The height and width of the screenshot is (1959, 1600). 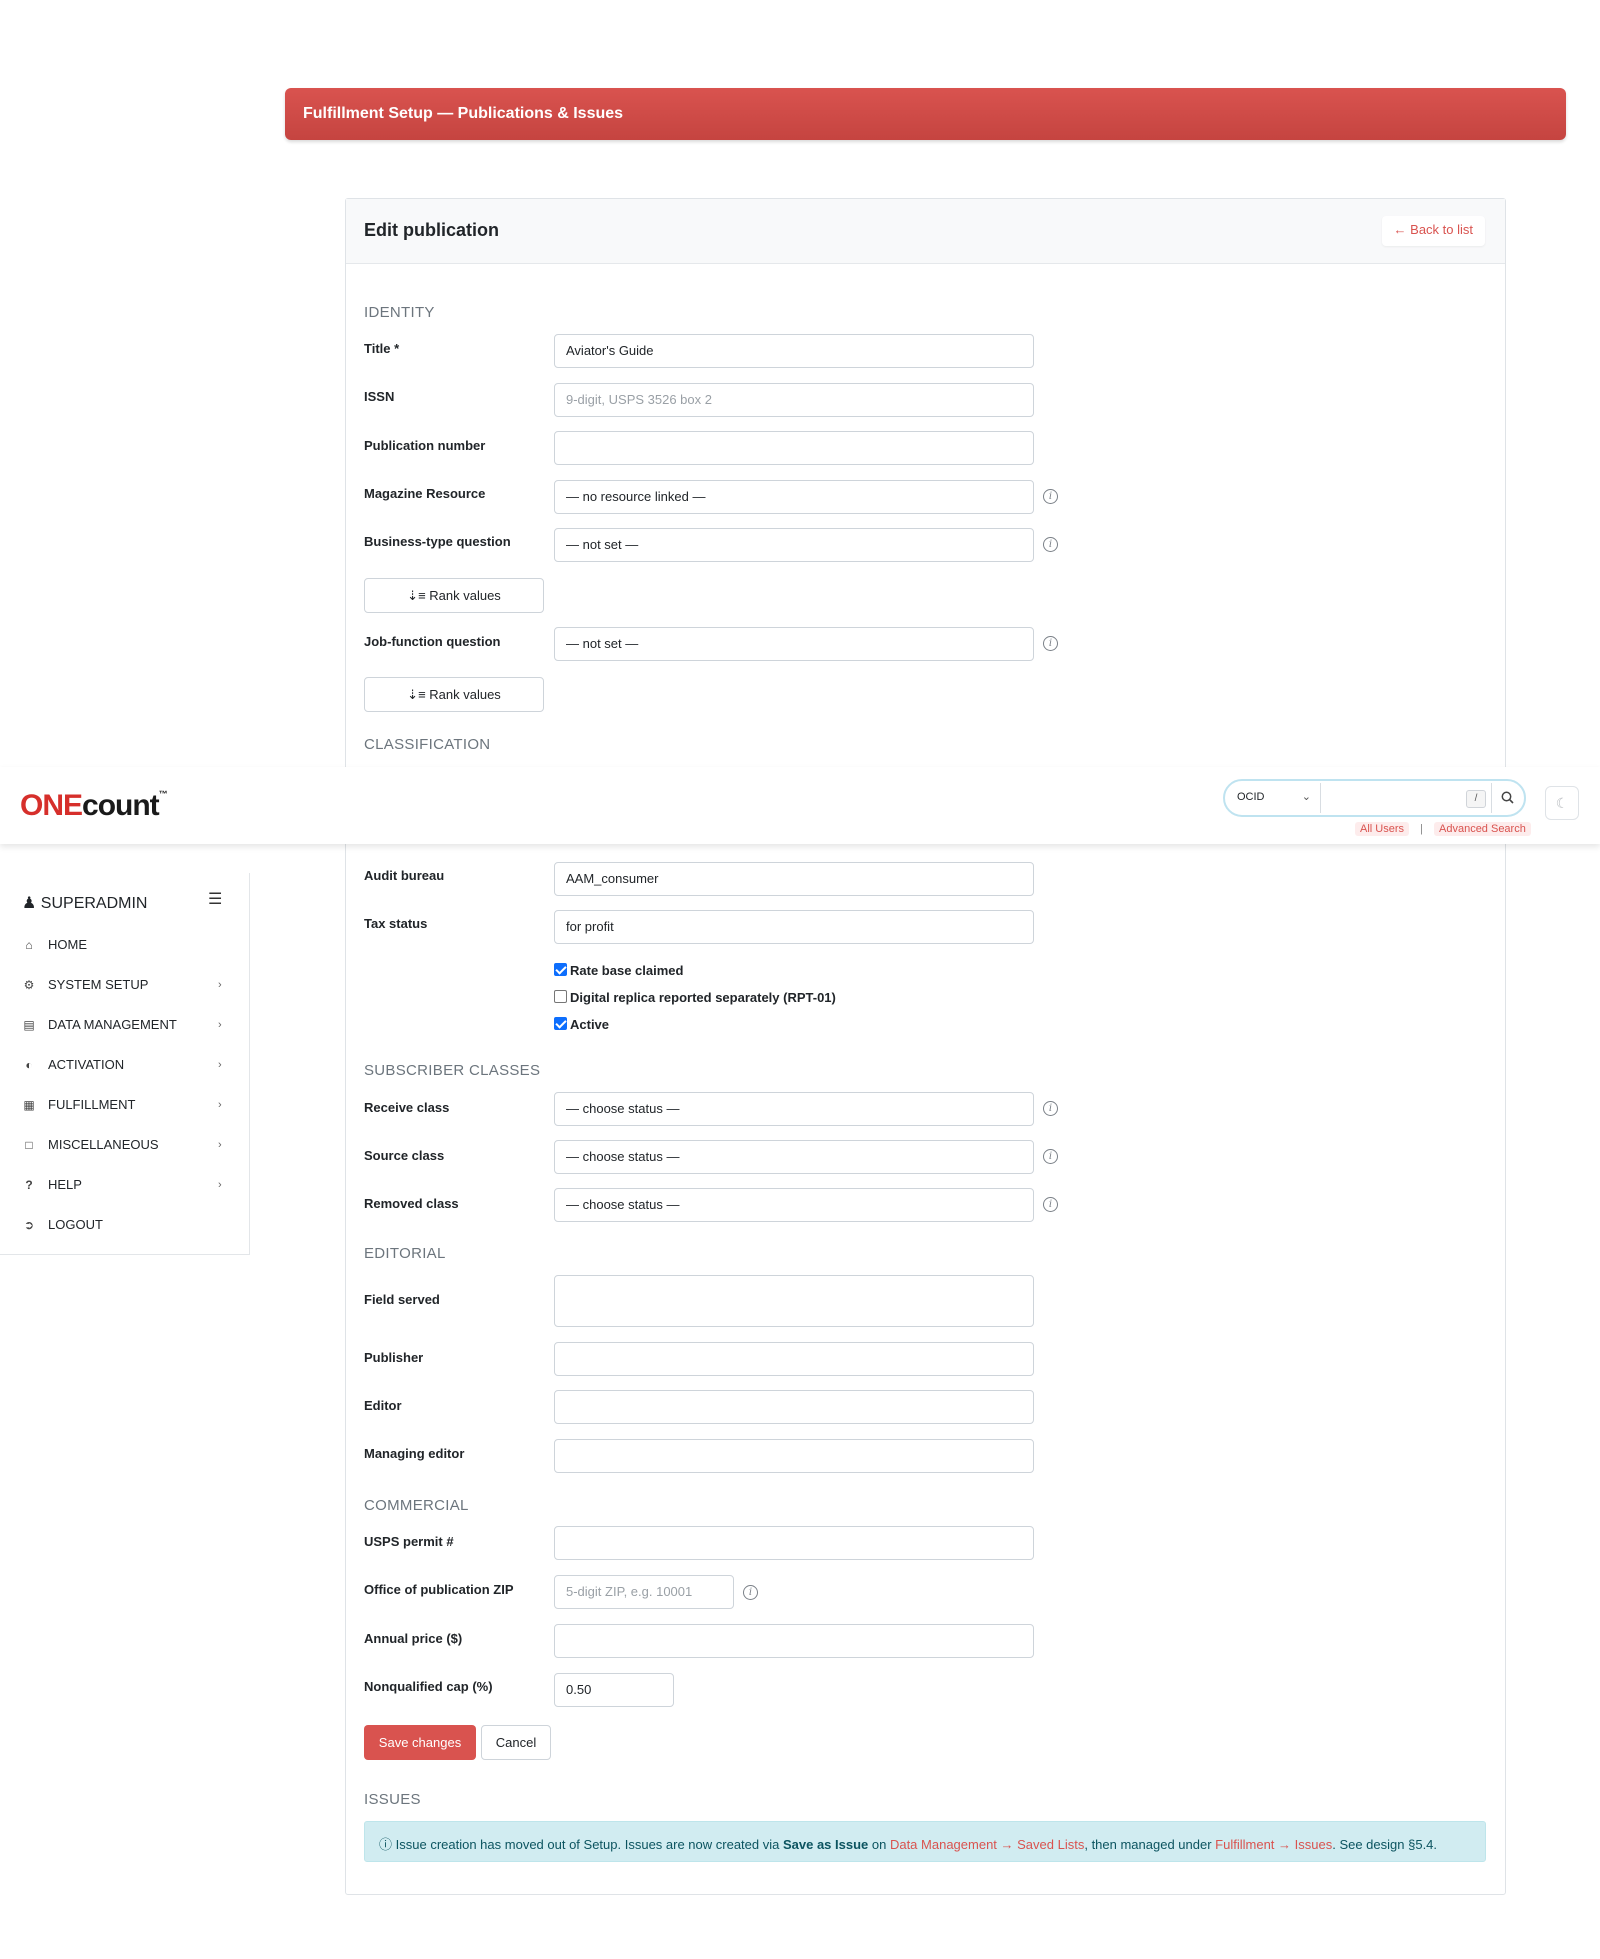 I want to click on search-type-select: OCID ⌄, so click(x=1274, y=798).